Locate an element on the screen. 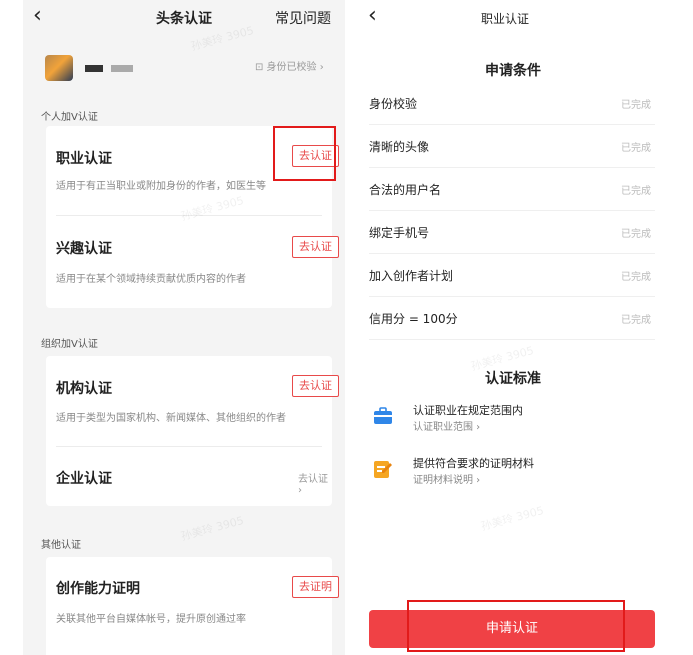 The width and height of the screenshot is (693, 655). condition-row: 信用分 = 100分 已完成 is located at coordinates (512, 318).